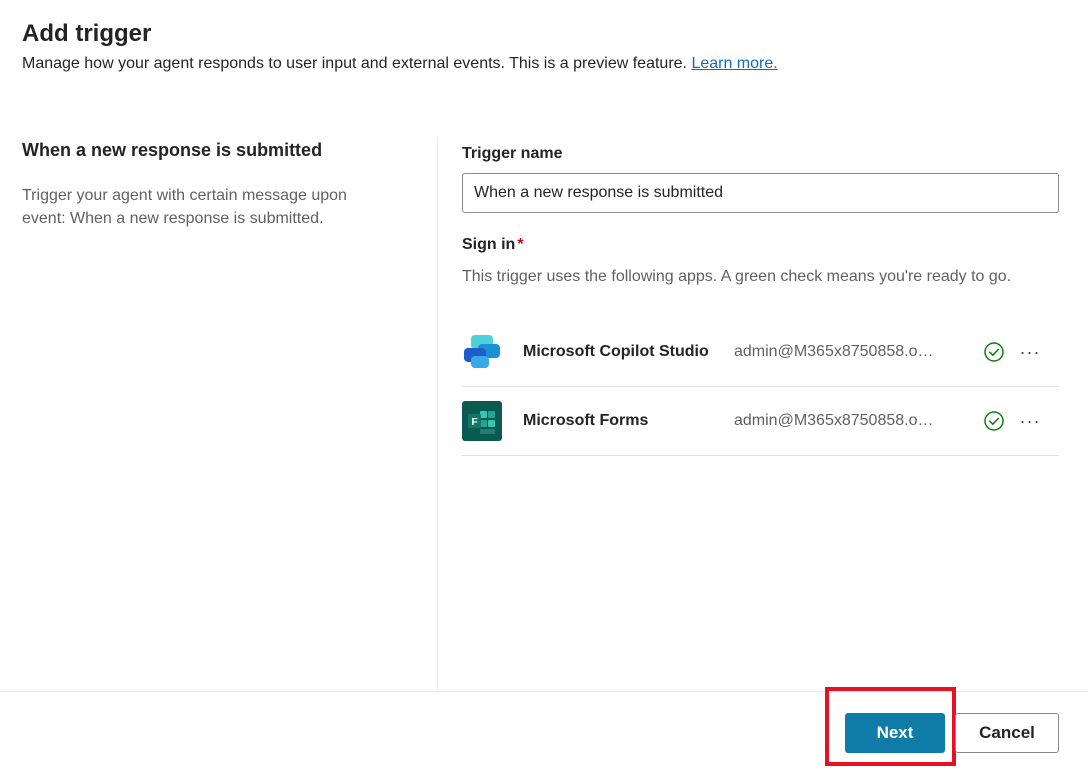  I want to click on copilot-studio-icon, so click(482, 352).